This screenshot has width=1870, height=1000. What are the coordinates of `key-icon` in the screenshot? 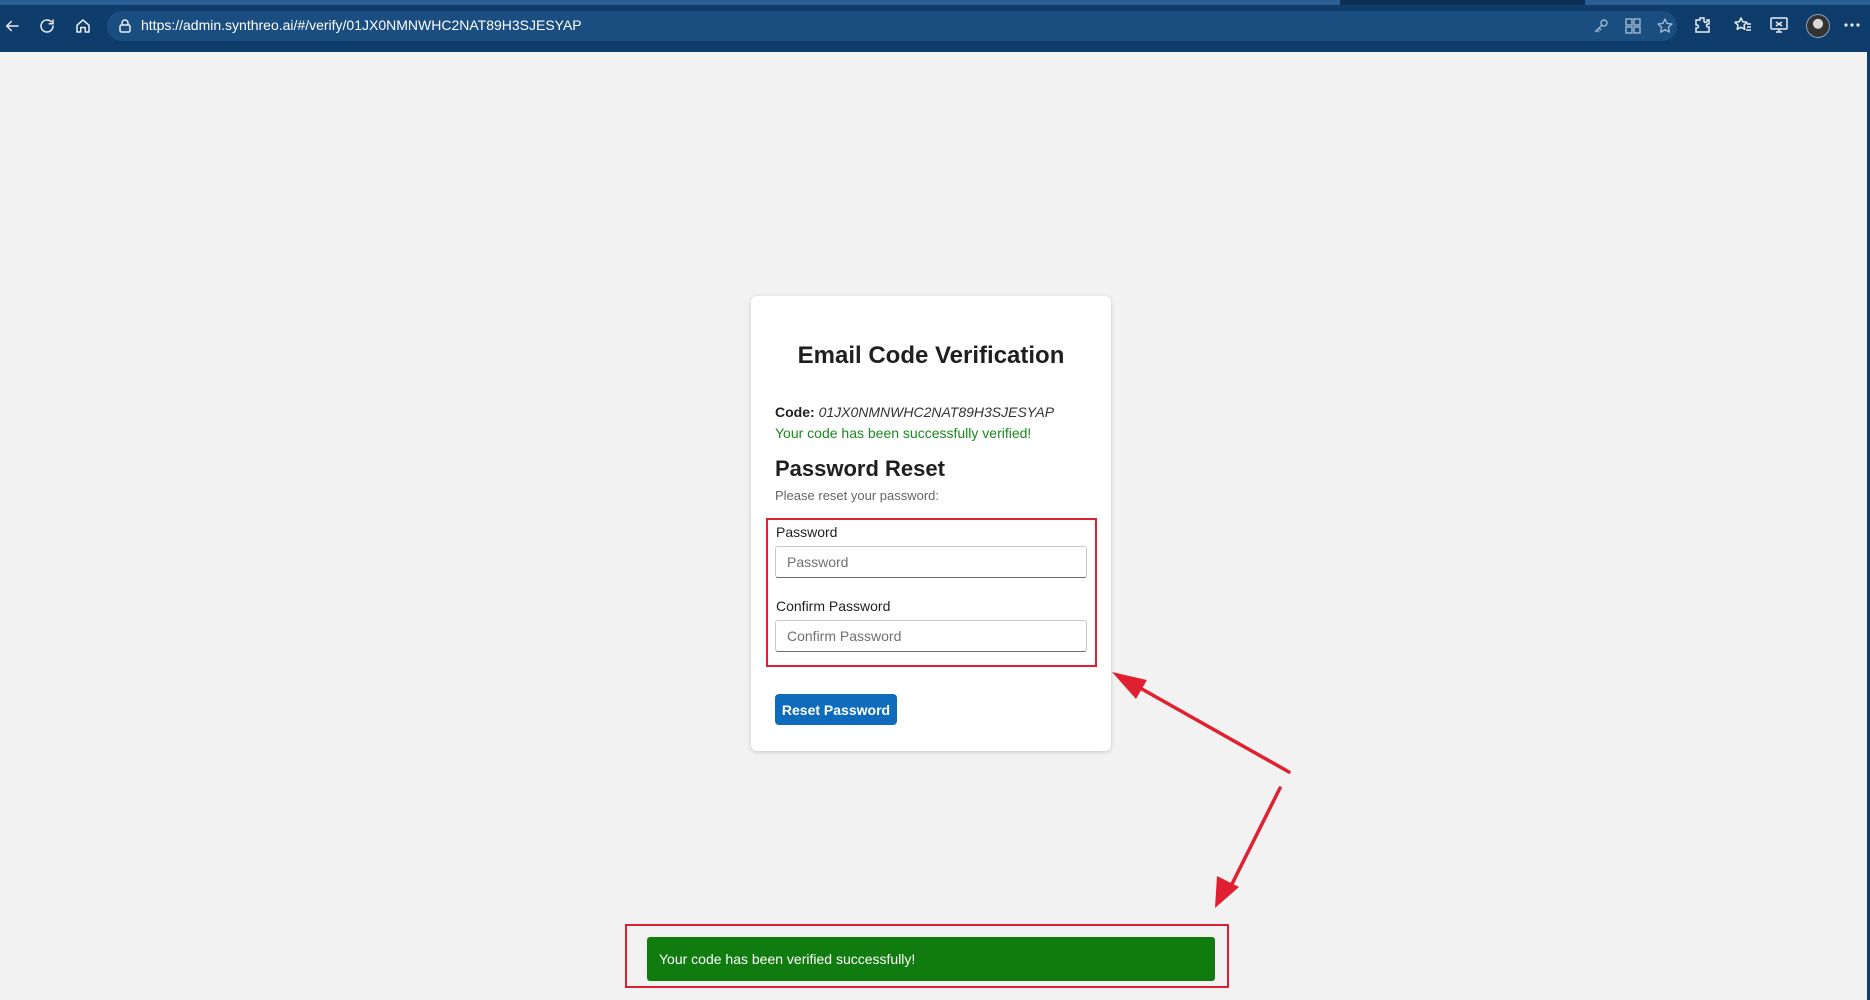 It's located at (1601, 26).